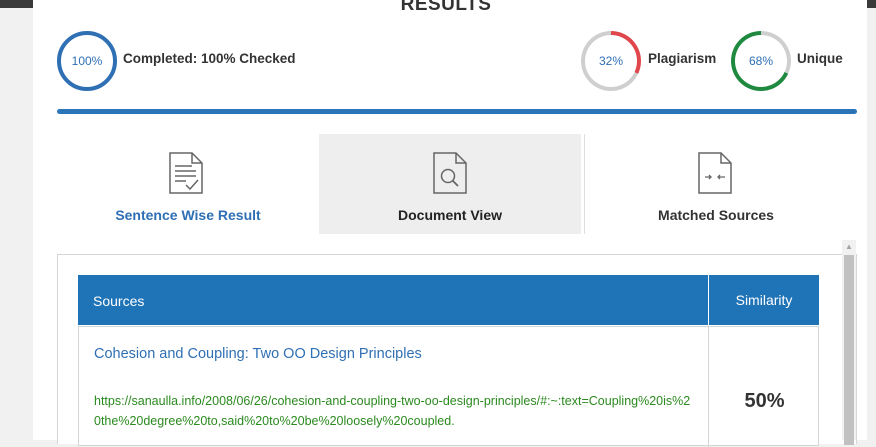 This screenshot has height=447, width=876. I want to click on tab-matched-sources: Matched Sources, so click(715, 184).